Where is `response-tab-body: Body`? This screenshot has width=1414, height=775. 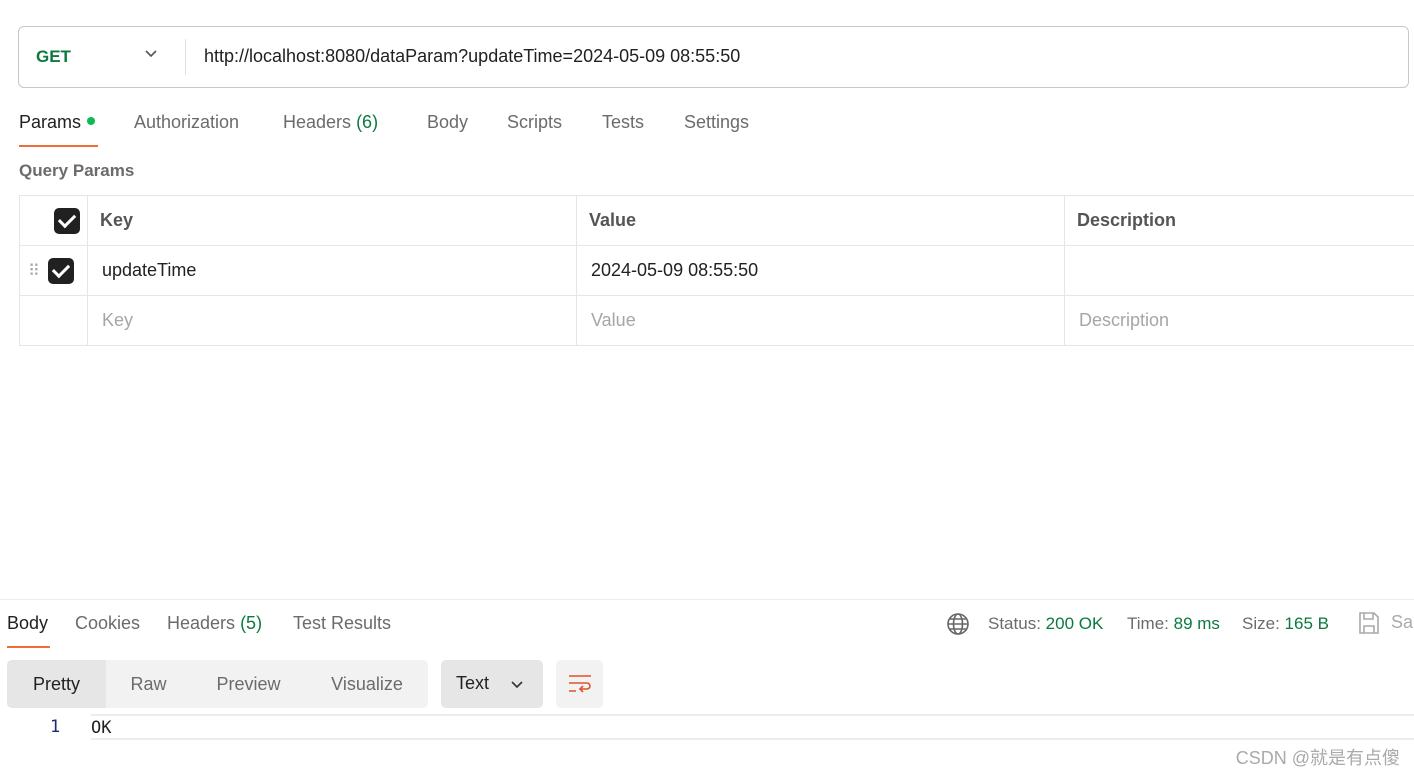 response-tab-body: Body is located at coordinates (27, 623).